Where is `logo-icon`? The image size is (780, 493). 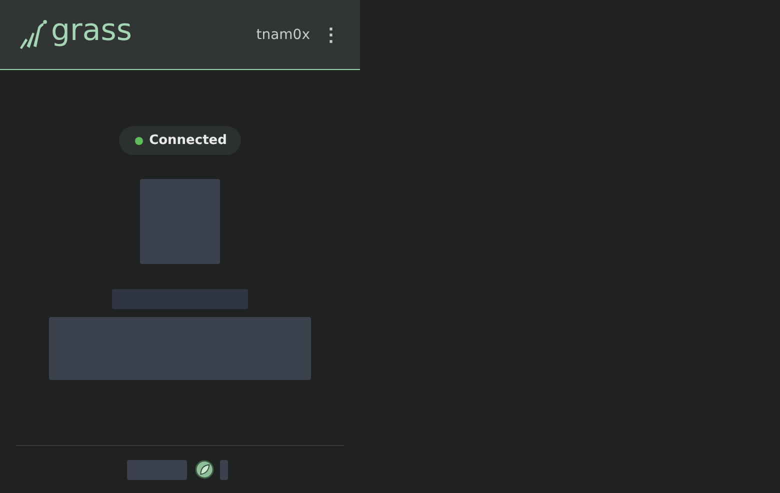
logo-icon is located at coordinates (32, 34).